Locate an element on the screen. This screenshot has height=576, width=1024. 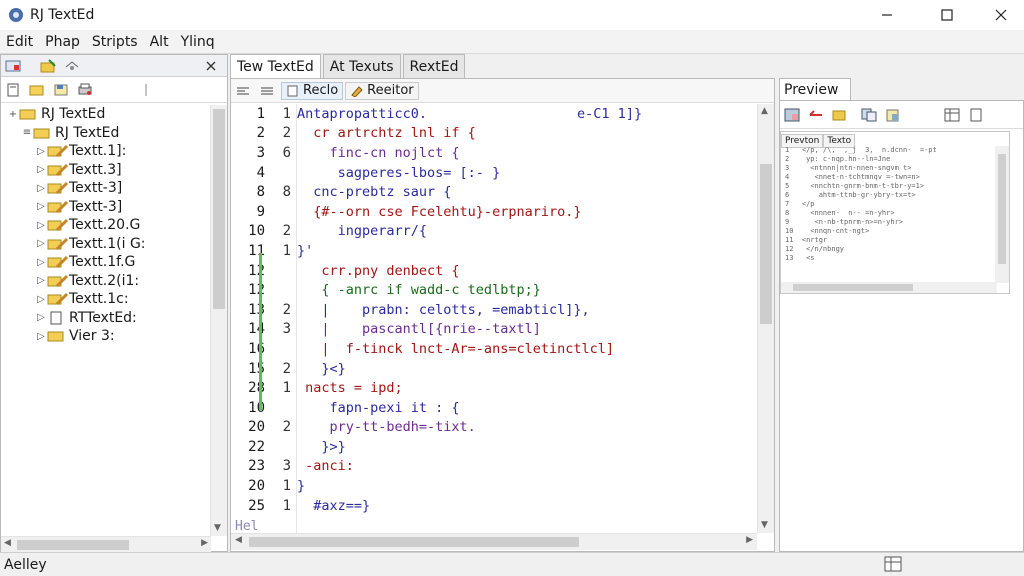
editor-scroll-left-icon: ◀ is located at coordinates (238, 540).